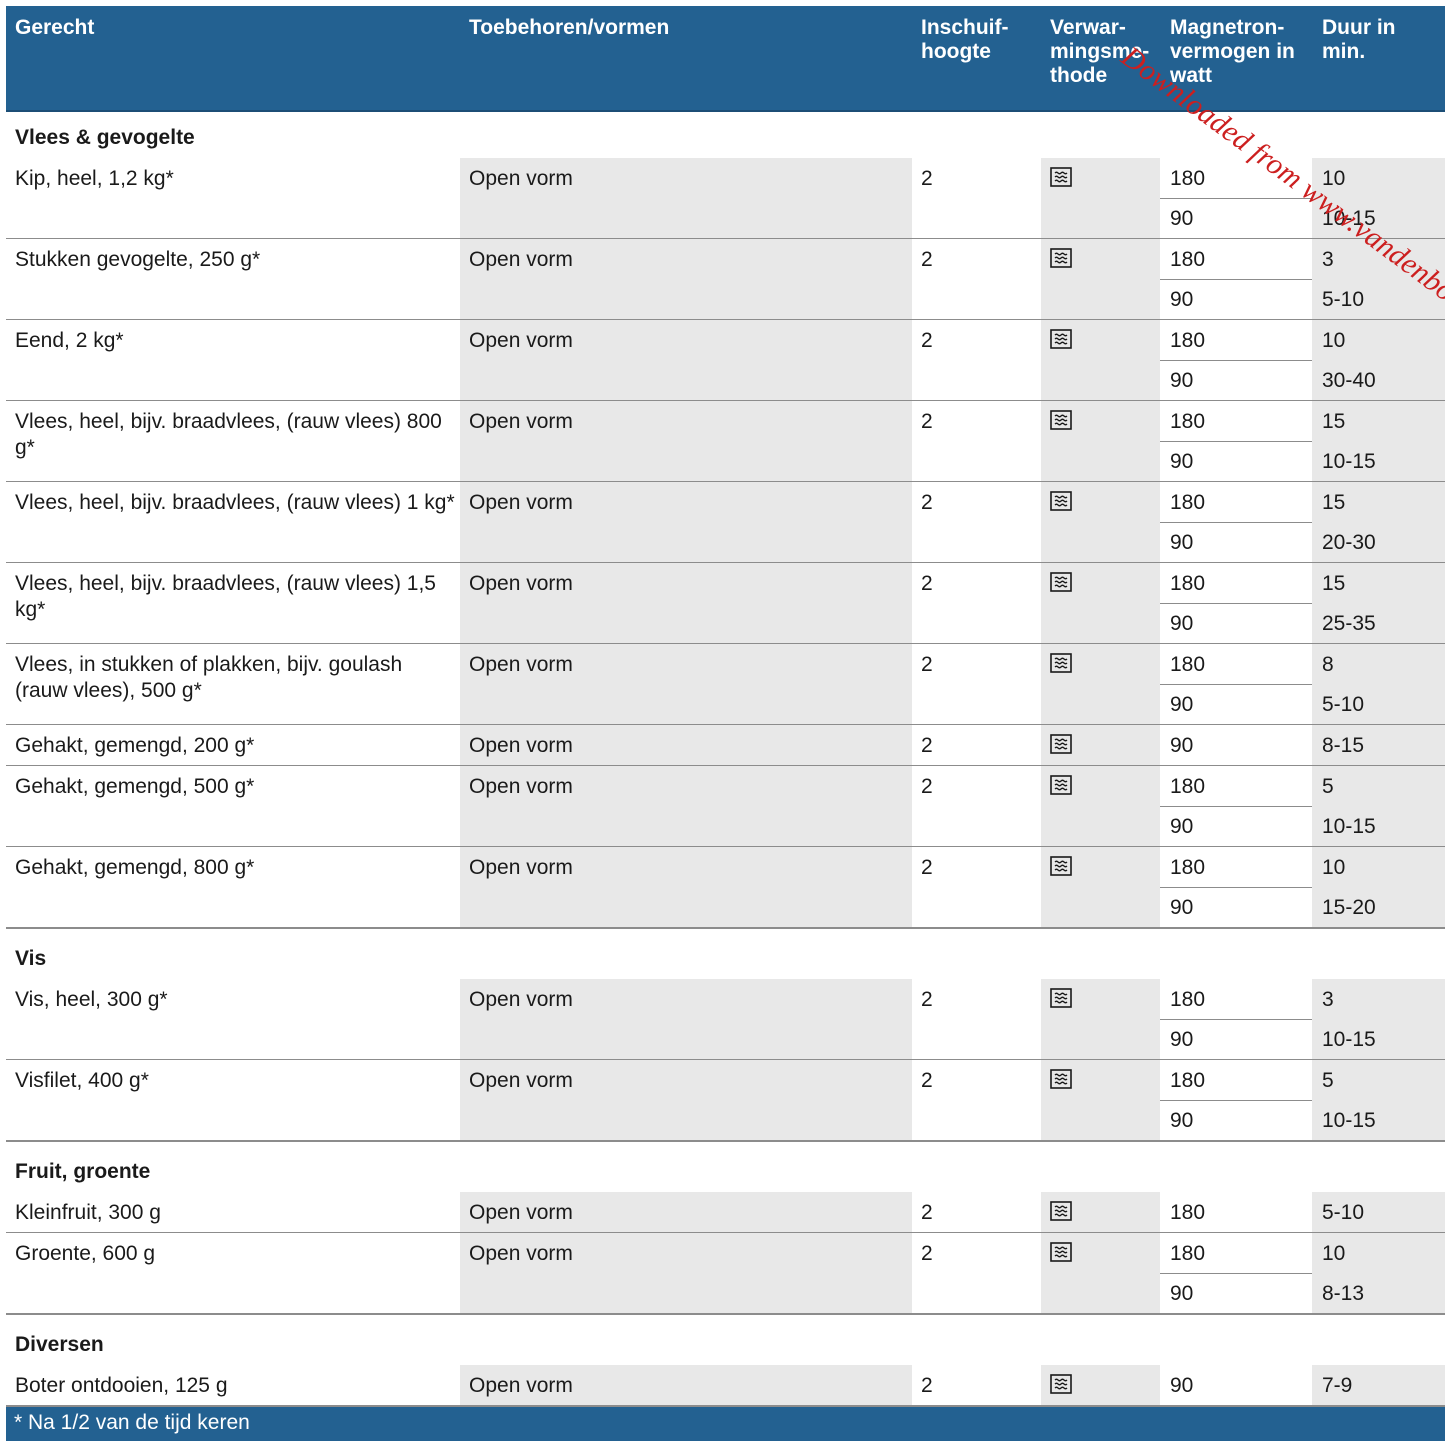 The height and width of the screenshot is (1447, 1445). I want to click on power-step: 90 15-20, so click(1302, 907).